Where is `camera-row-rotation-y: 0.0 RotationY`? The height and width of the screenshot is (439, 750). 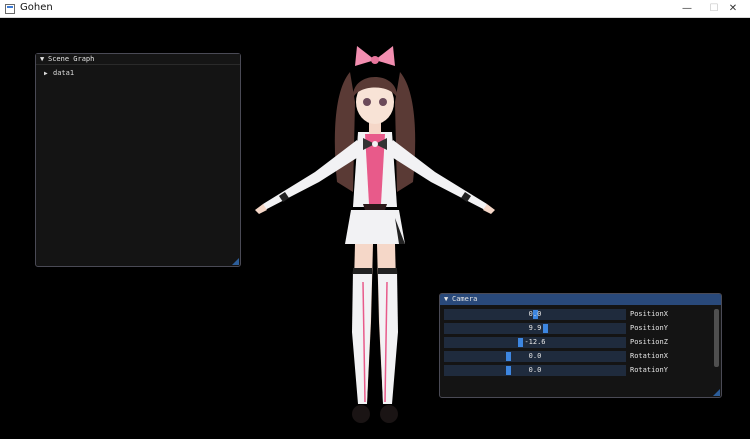 camera-row-rotation-y: 0.0 RotationY is located at coordinates (579, 370).